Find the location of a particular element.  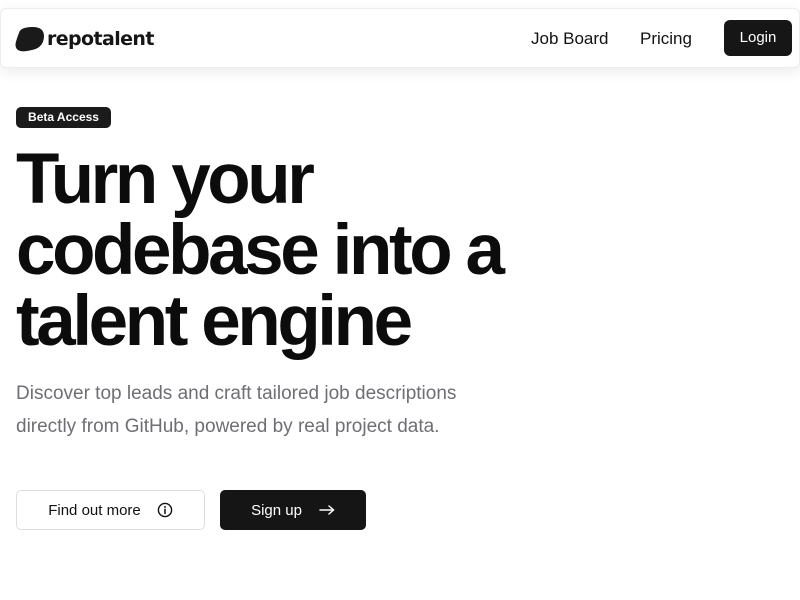

top-navbar: repotalent Job Board Pricing Login is located at coordinates (400, 38).